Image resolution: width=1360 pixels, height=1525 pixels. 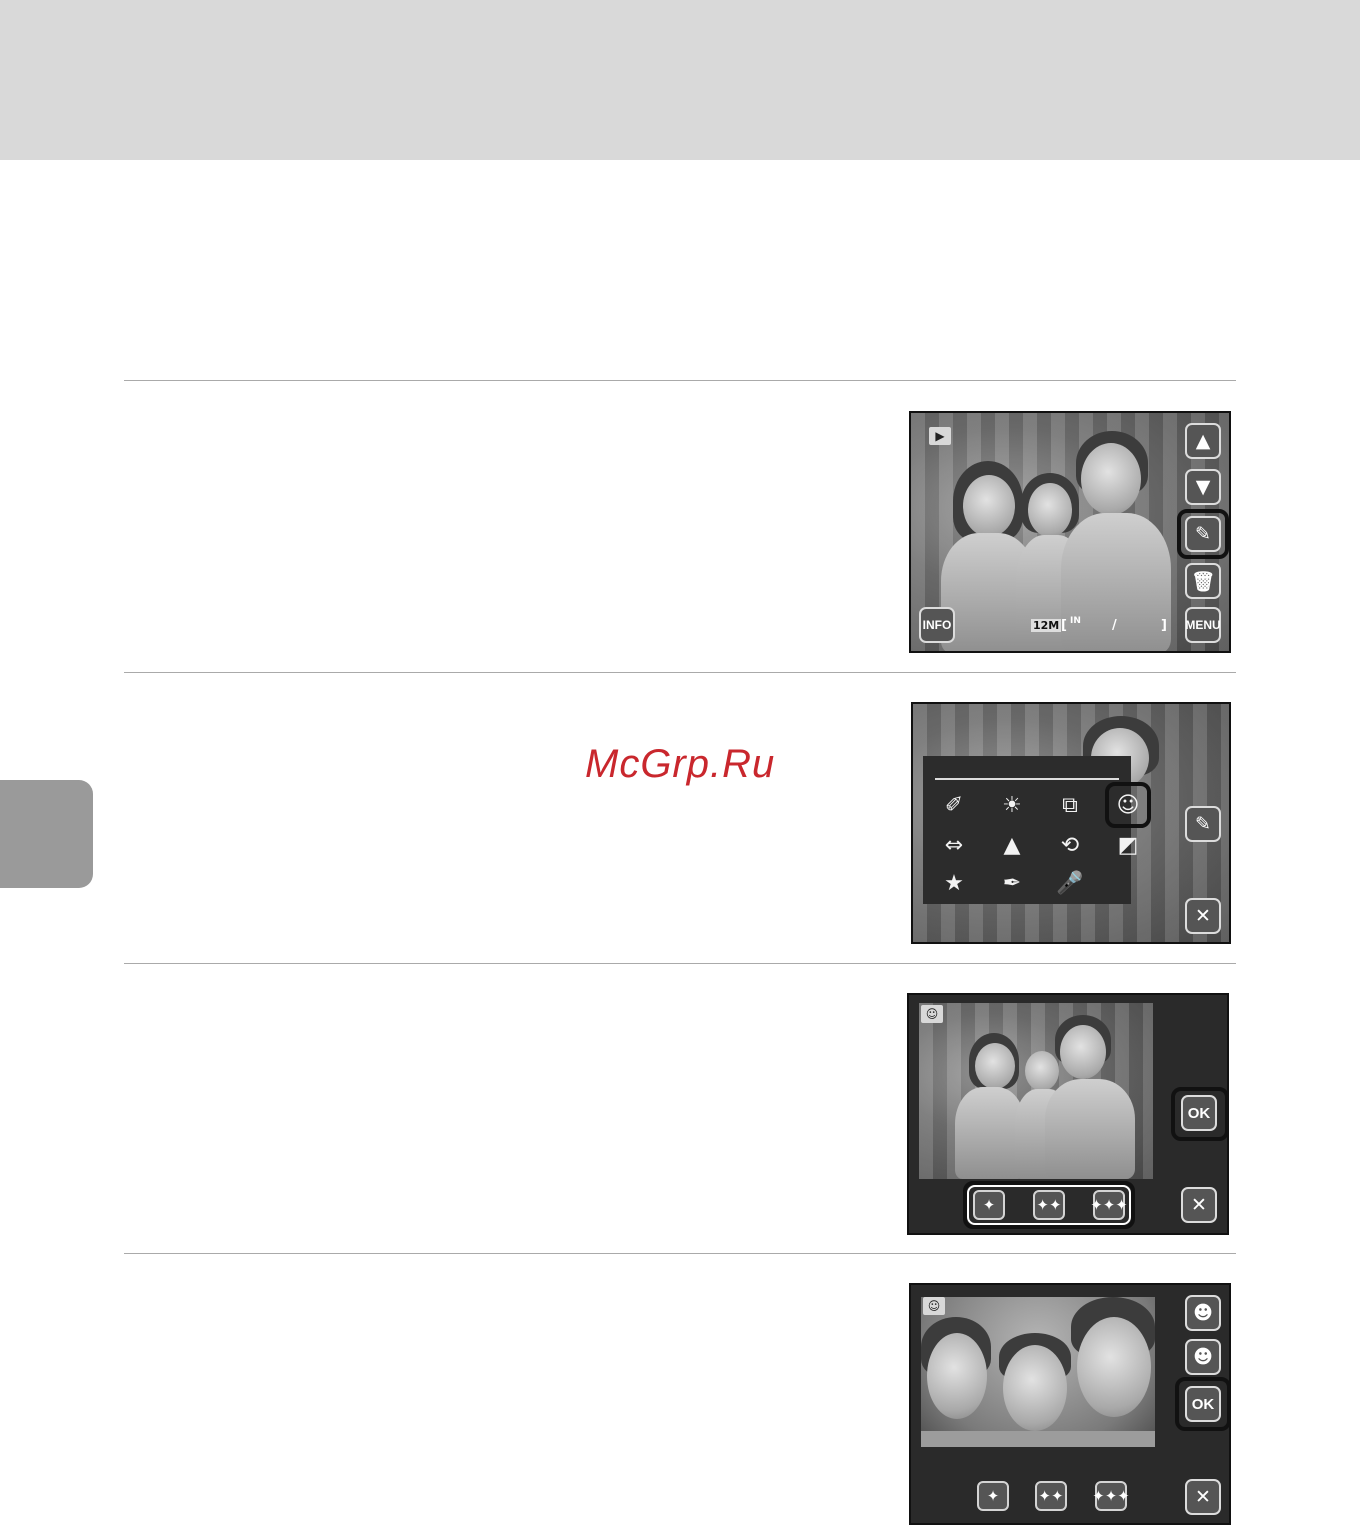 I want to click on bracket-open: [, so click(x=1064, y=625).